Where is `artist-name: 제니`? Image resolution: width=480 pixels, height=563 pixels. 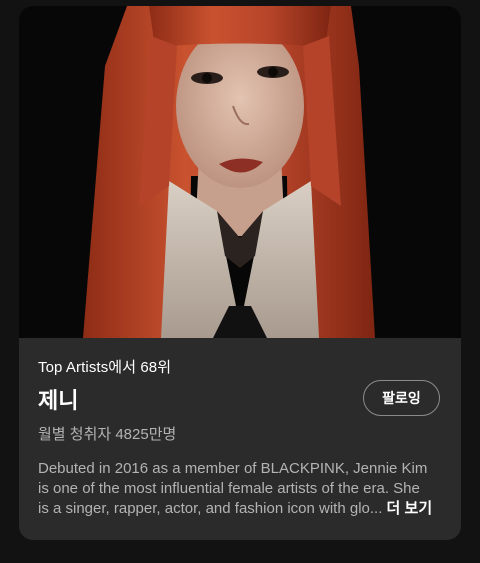 artist-name: 제니 is located at coordinates (58, 399).